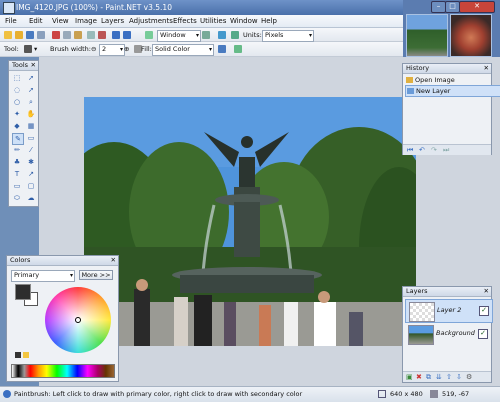 The image size is (500, 402). I want to click on layer-name: Background, so click(455, 333).